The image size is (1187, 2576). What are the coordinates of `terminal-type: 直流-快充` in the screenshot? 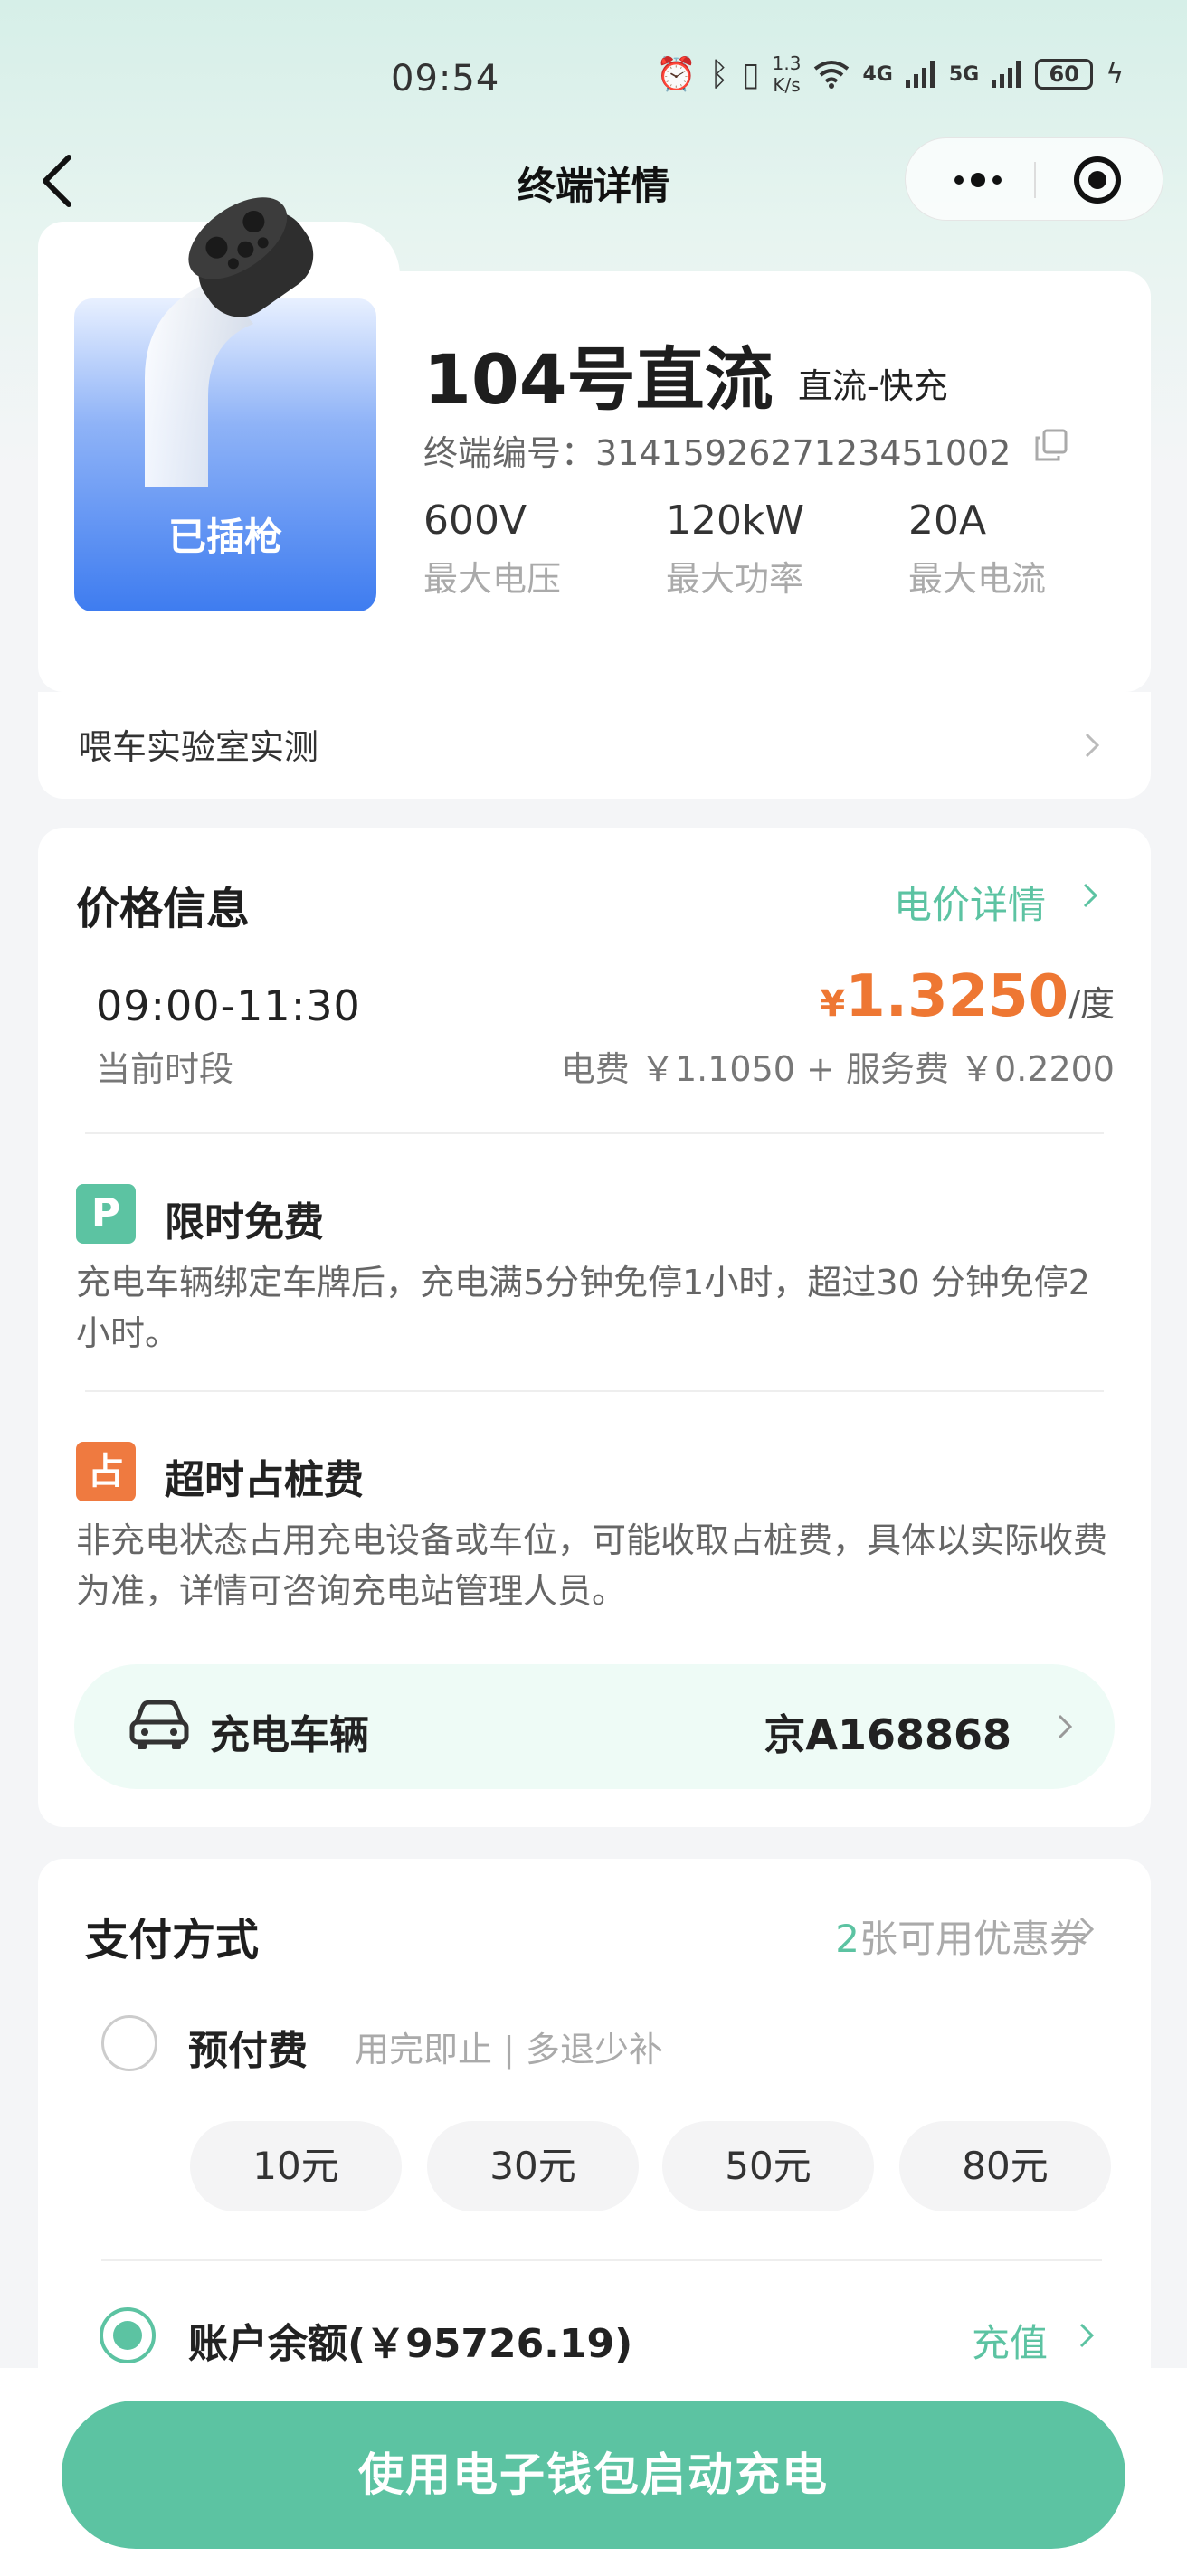 It's located at (873, 386).